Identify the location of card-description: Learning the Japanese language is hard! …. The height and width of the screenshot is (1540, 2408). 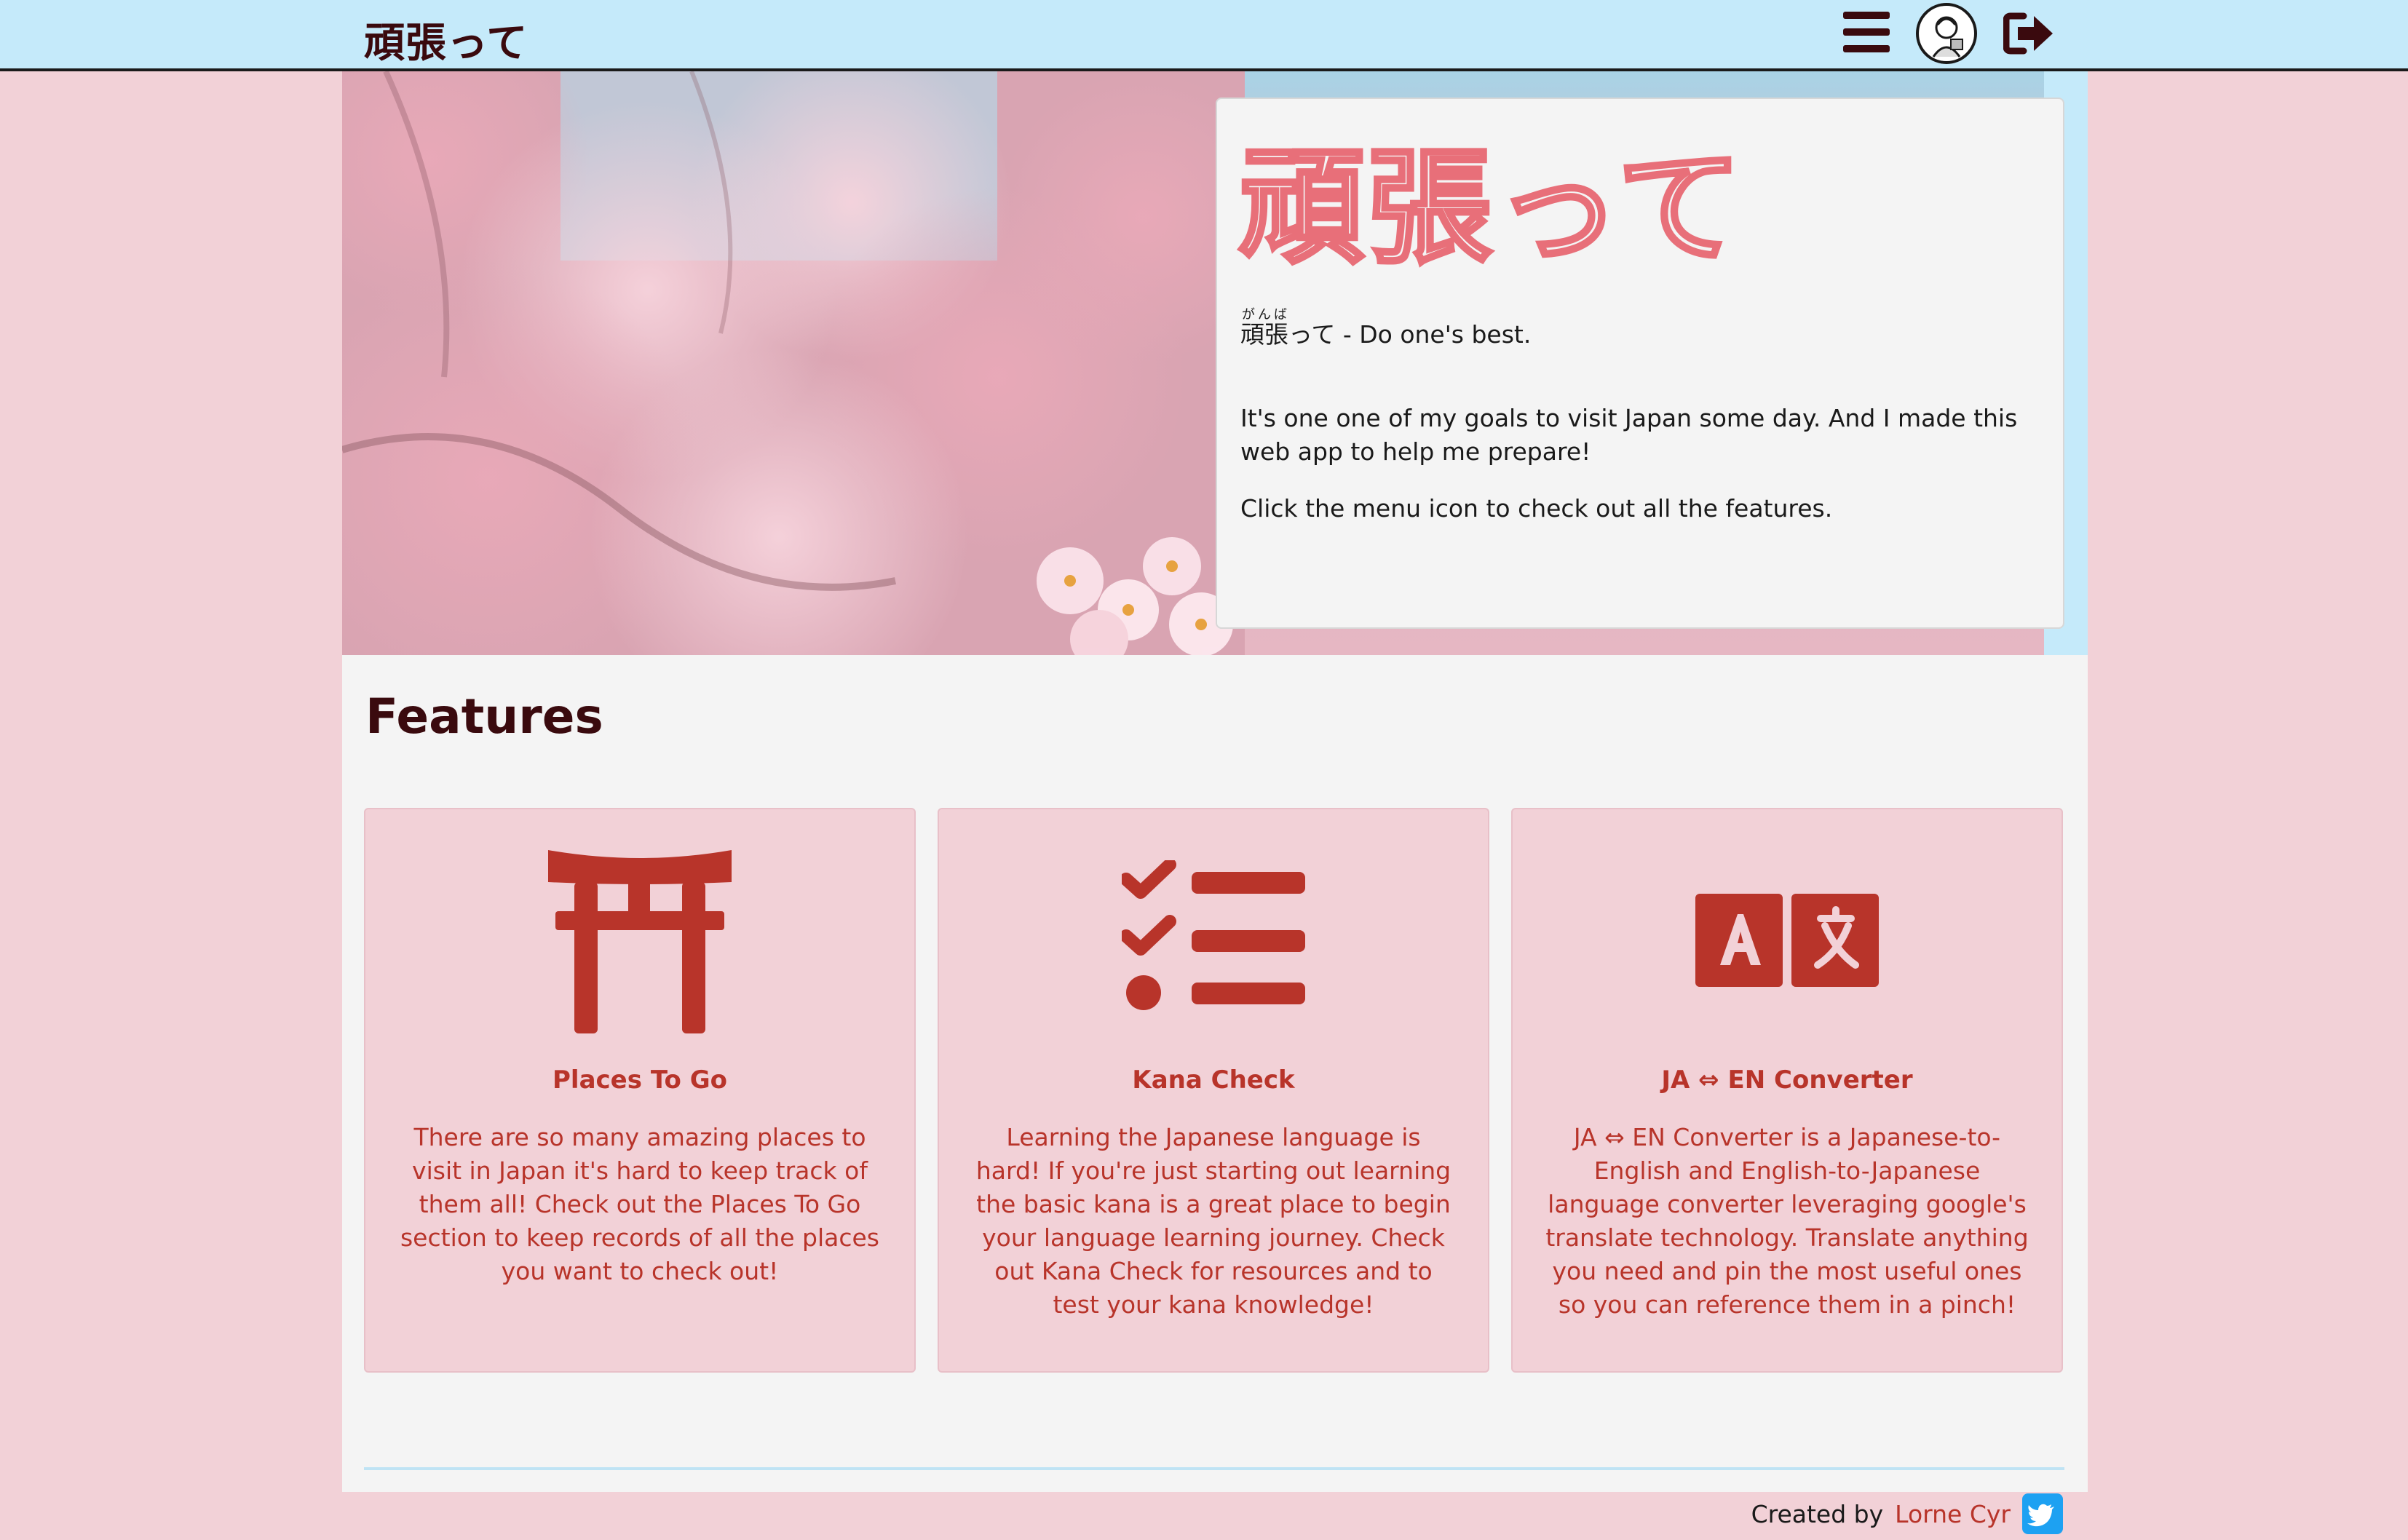
(1213, 1221).